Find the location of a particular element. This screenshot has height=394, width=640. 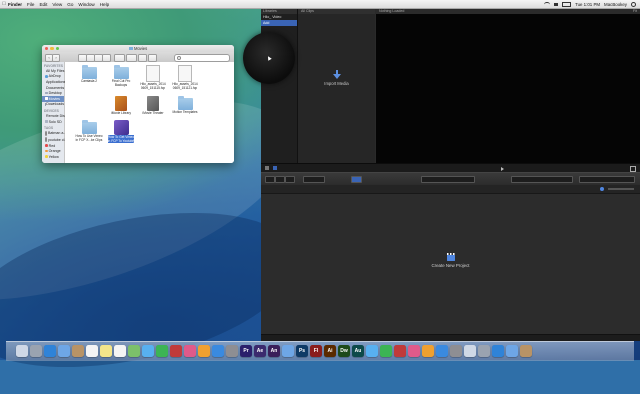

fcp-toolbar is located at coordinates (450, 179).